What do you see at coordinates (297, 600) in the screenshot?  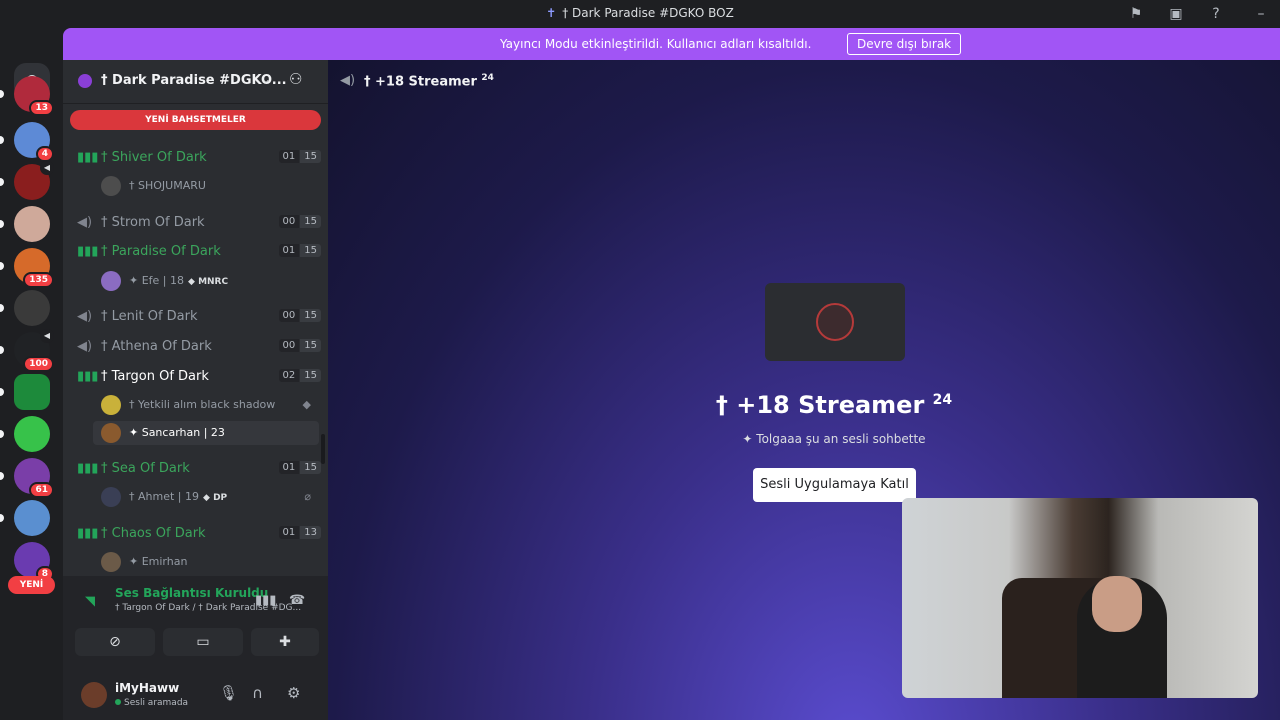 I see `disconnect-icon: ☎` at bounding box center [297, 600].